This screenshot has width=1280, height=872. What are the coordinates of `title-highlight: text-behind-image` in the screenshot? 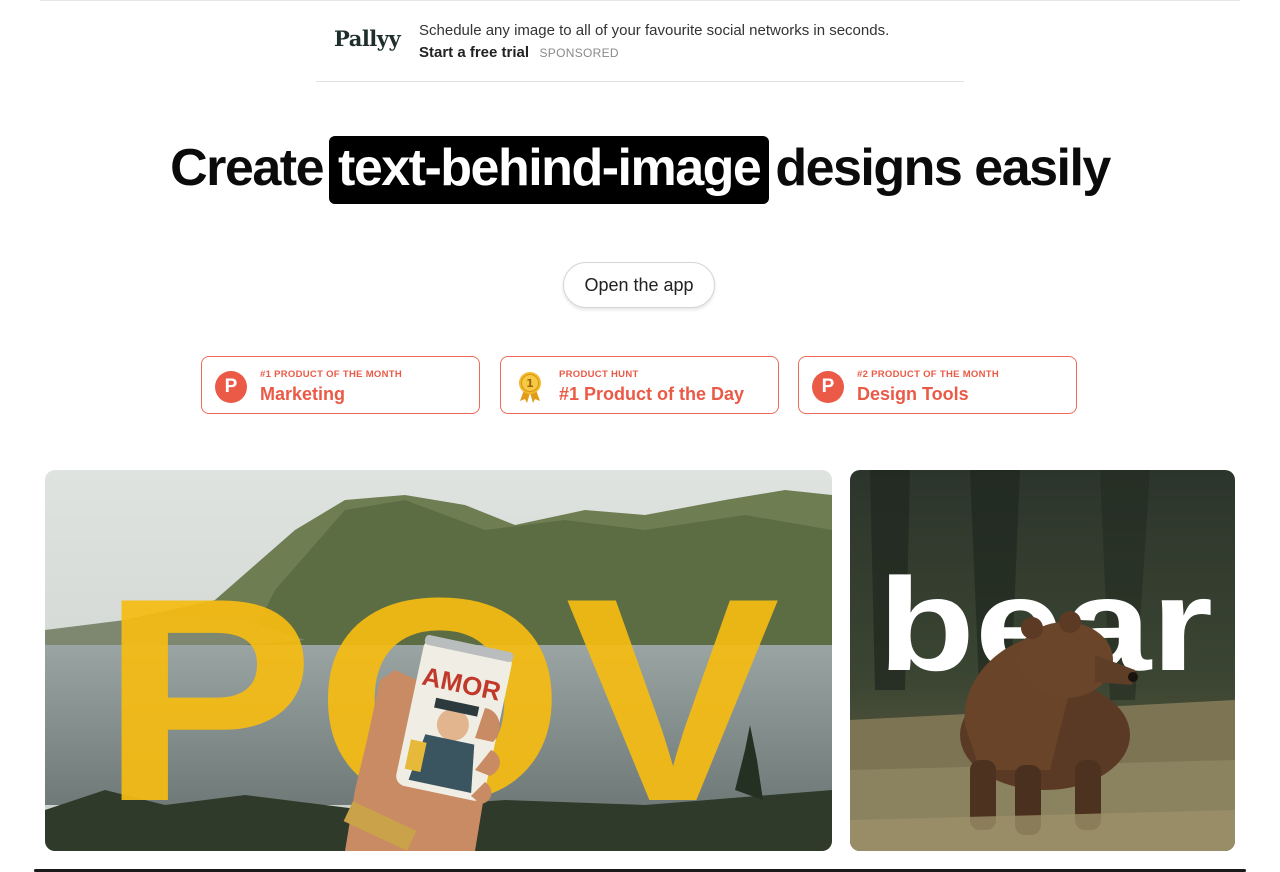 It's located at (549, 170).